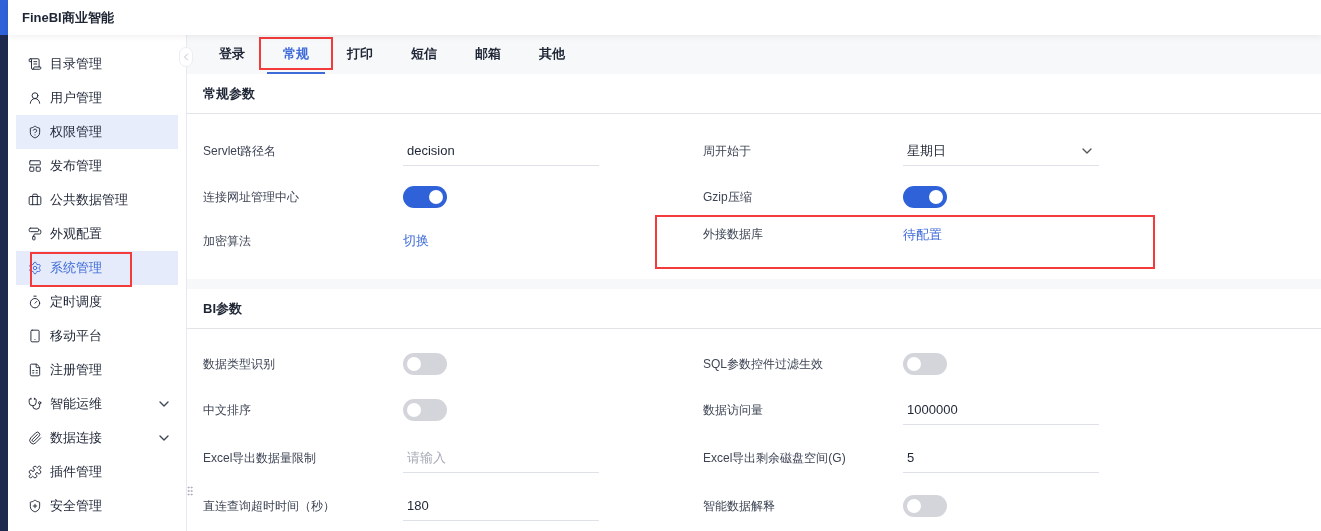 This screenshot has width=1321, height=531. What do you see at coordinates (1001, 410) in the screenshot?
I see `input-field: 1000000` at bounding box center [1001, 410].